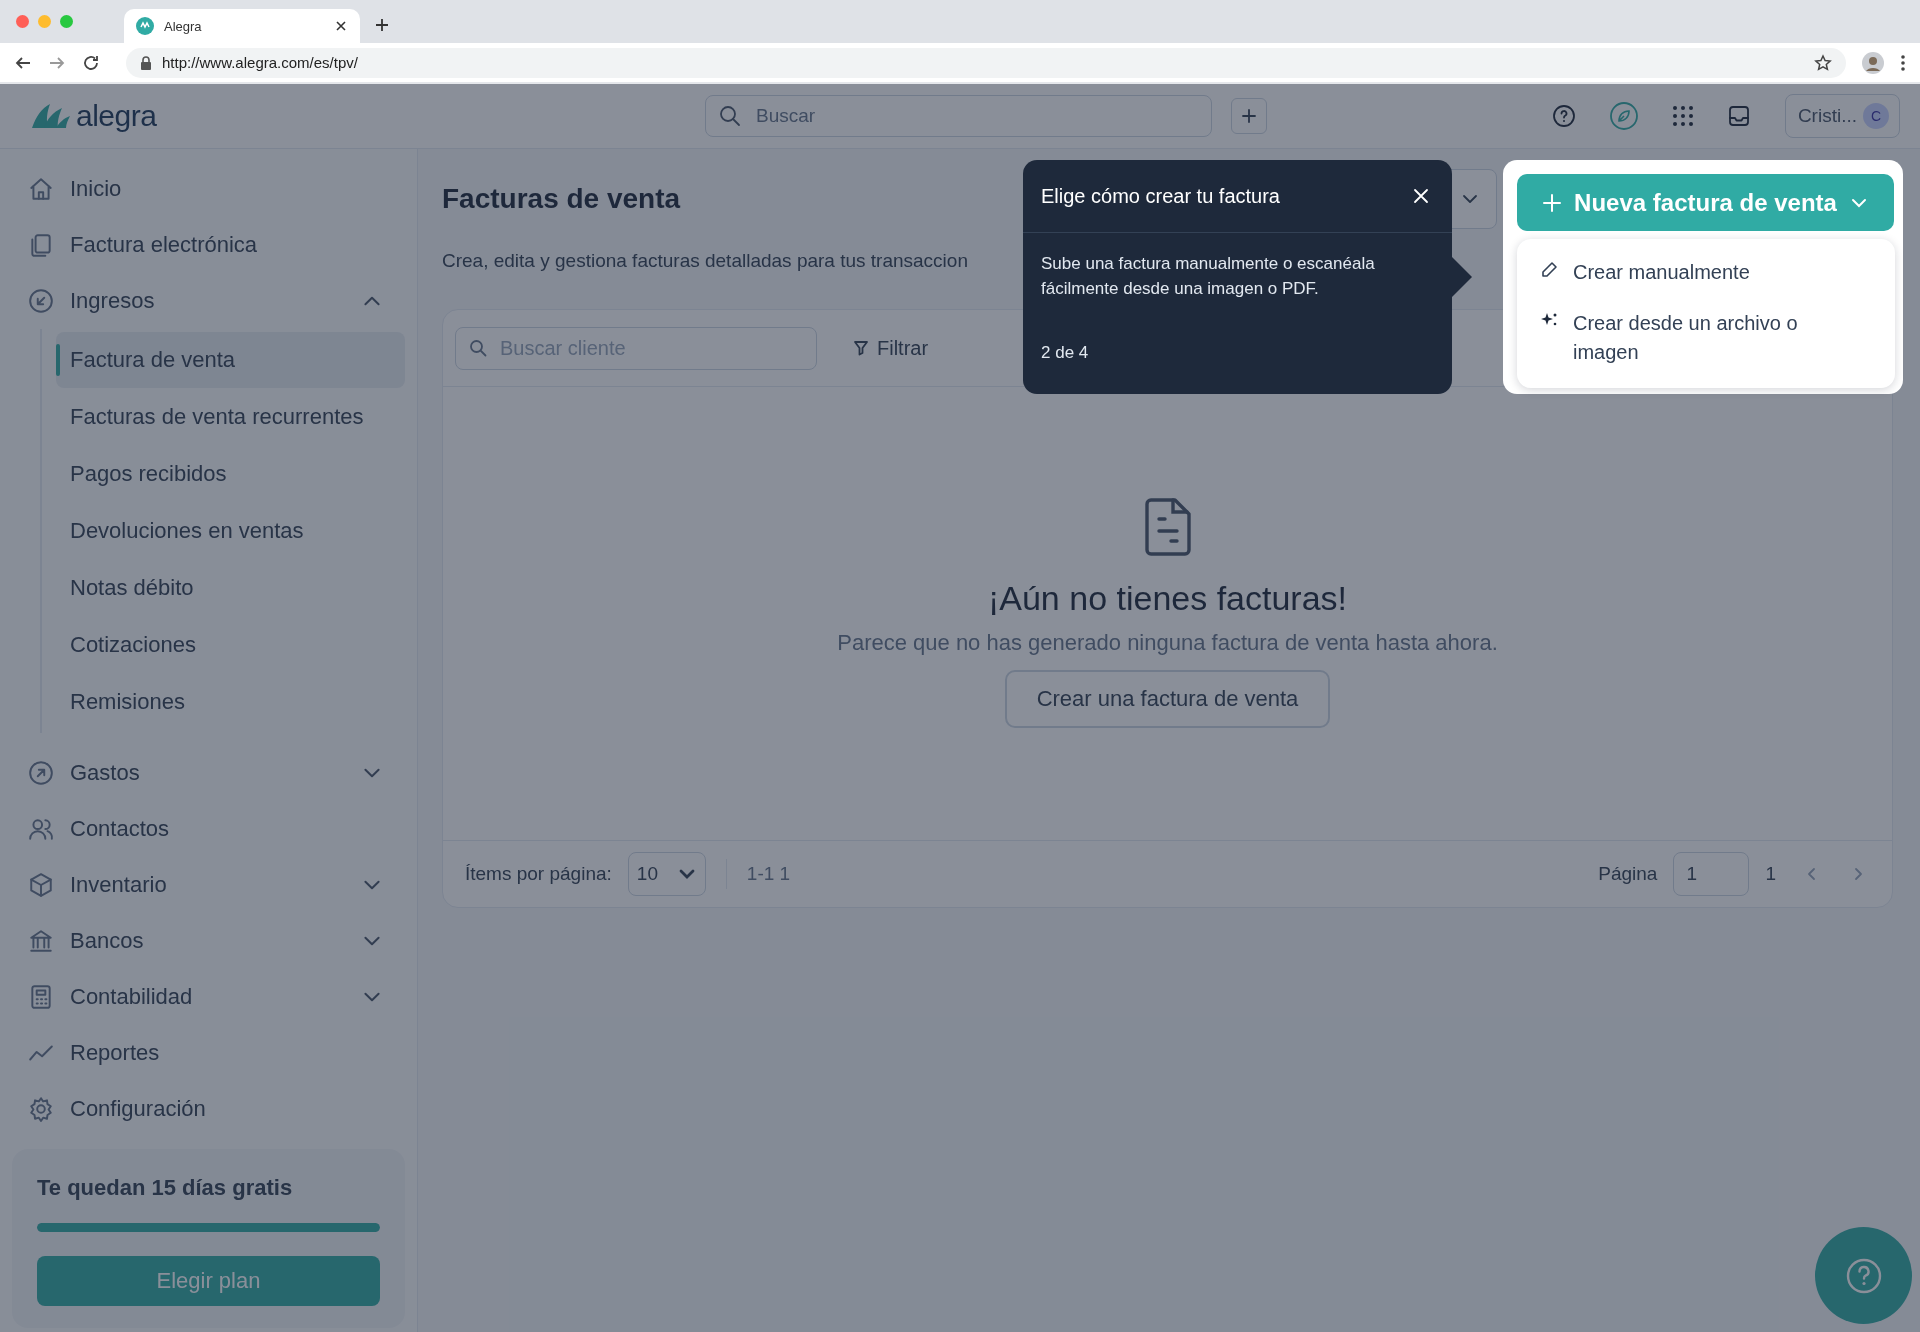  I want to click on page-title: Facturas de venta, so click(561, 199).